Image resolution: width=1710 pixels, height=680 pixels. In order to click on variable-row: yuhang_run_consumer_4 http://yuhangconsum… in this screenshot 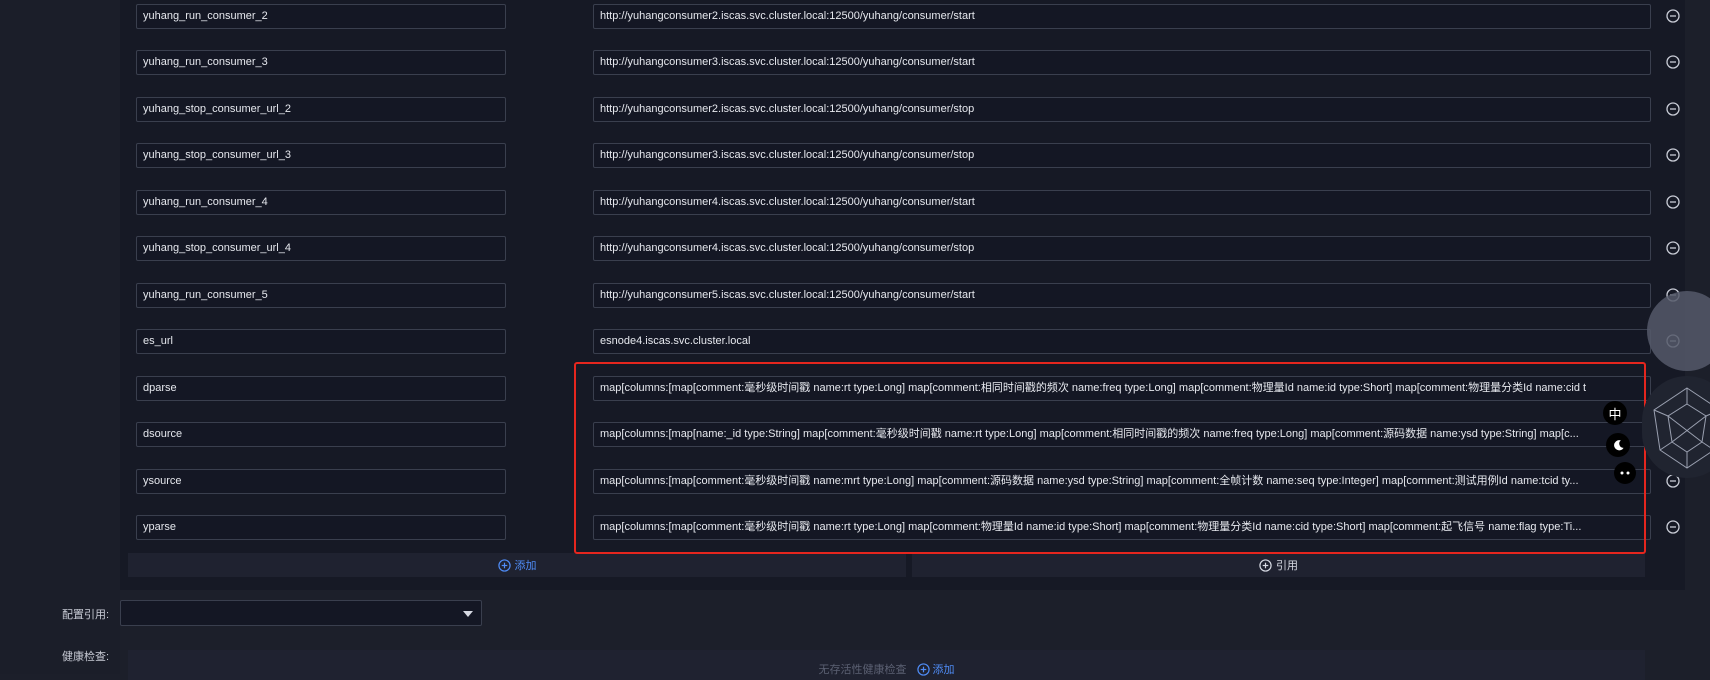, I will do `click(902, 209)`.